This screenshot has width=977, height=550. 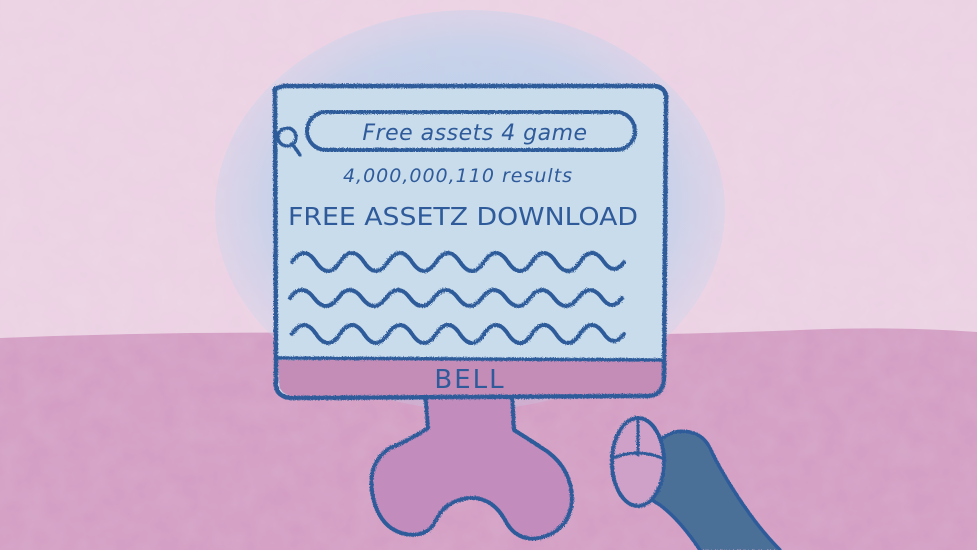 I want to click on mouse-icon, so click(x=638, y=462).